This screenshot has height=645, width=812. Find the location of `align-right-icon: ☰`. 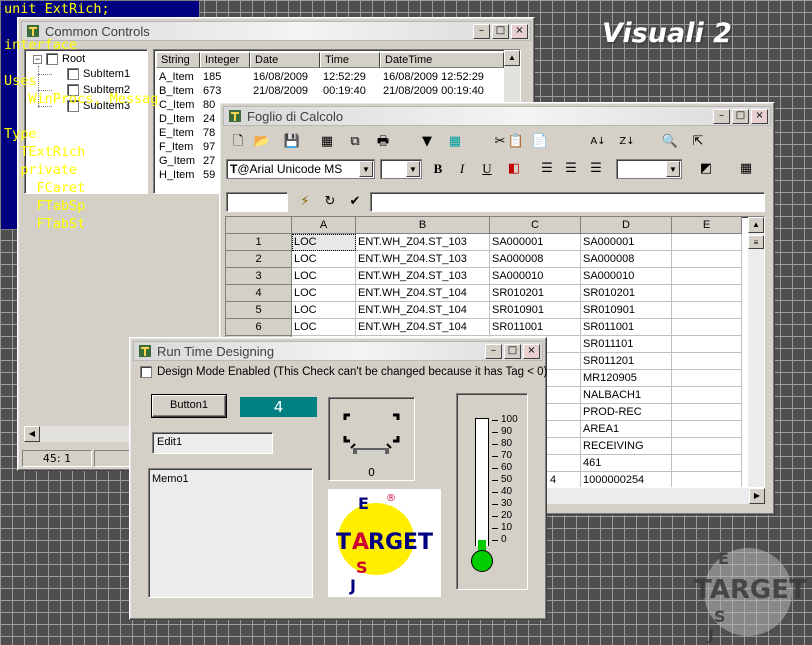

align-right-icon: ☰ is located at coordinates (596, 169).